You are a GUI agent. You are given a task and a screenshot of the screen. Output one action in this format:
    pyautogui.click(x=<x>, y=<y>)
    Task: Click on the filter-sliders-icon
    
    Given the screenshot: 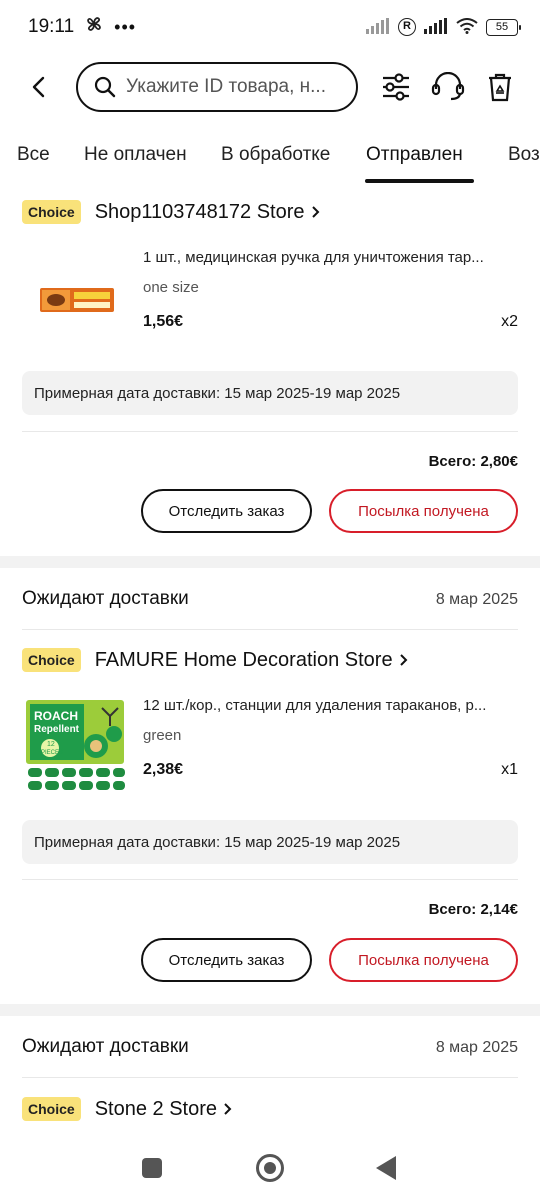 What is the action you would take?
    pyautogui.click(x=396, y=87)
    